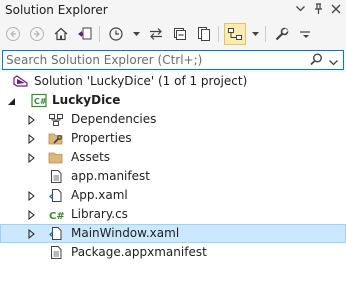 The image size is (346, 285). I want to click on expanded-arrow-icon, so click(11, 100).